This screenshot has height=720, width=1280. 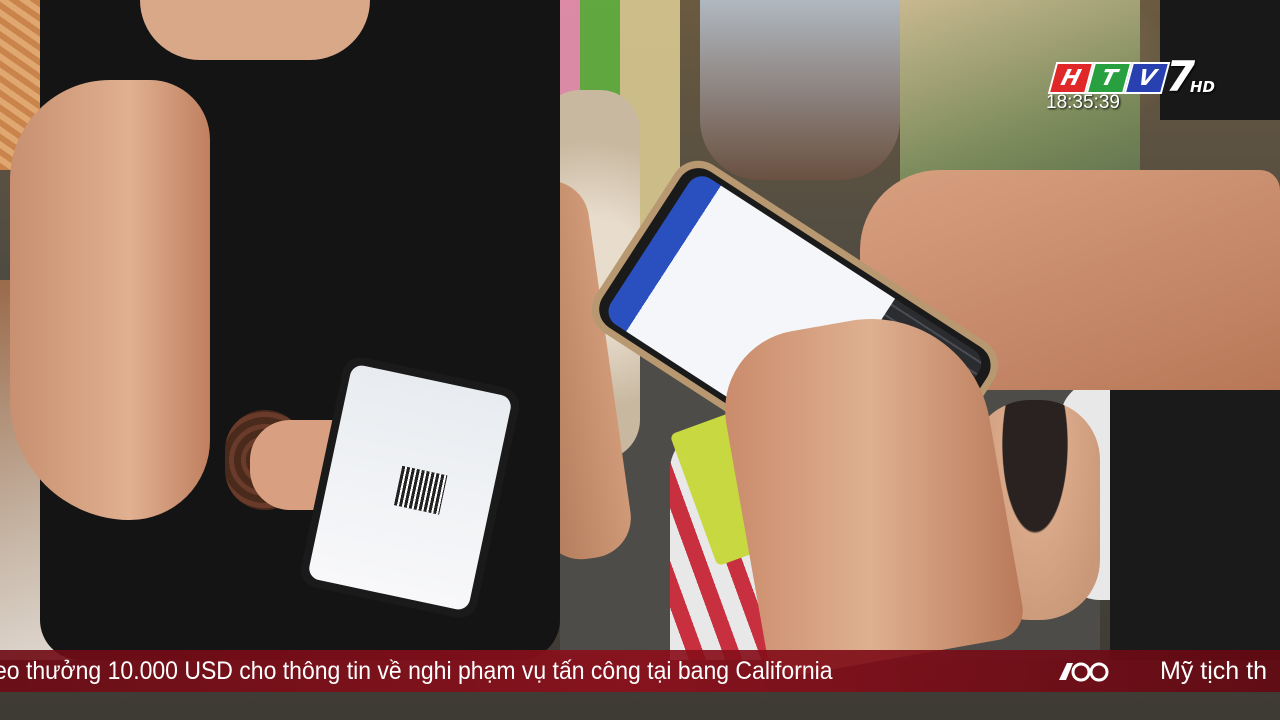 What do you see at coordinates (1083, 102) in the screenshot?
I see `broadcast-clock: 18:35:39` at bounding box center [1083, 102].